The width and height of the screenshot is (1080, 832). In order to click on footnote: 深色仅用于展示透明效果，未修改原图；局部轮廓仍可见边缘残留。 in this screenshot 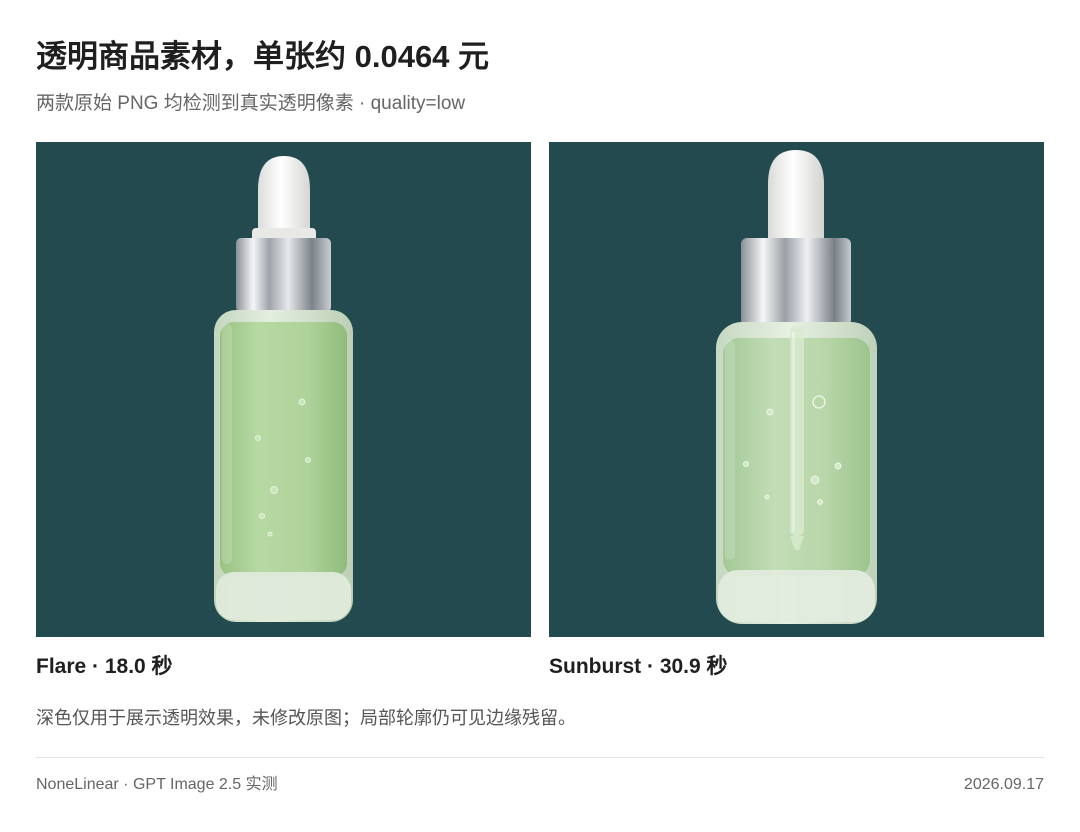, I will do `click(306, 718)`.